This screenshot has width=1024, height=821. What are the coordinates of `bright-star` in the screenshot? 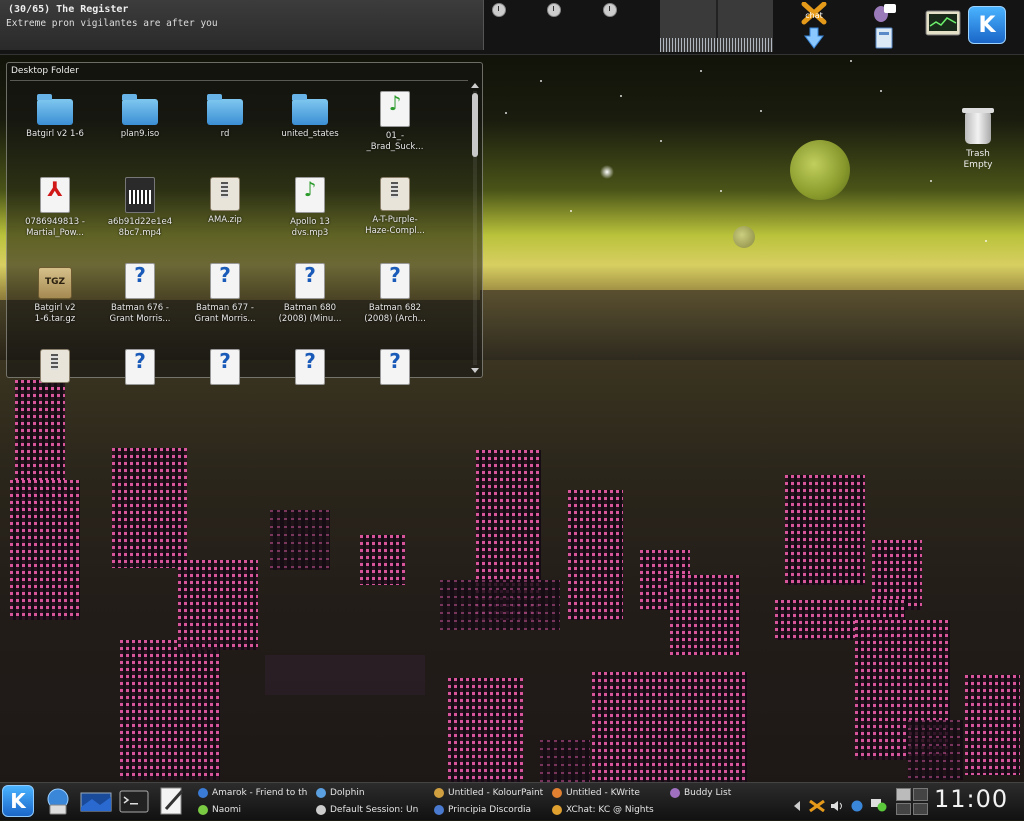 It's located at (607, 172).